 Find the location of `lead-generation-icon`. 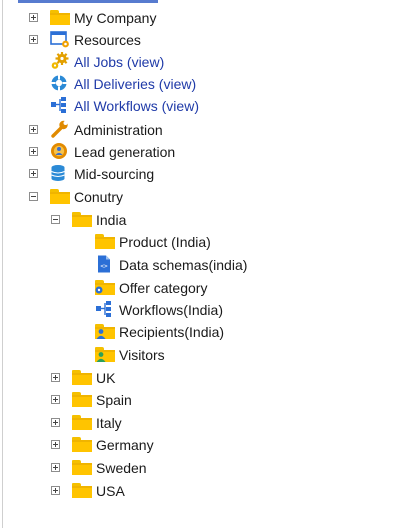

lead-generation-icon is located at coordinates (60, 151).